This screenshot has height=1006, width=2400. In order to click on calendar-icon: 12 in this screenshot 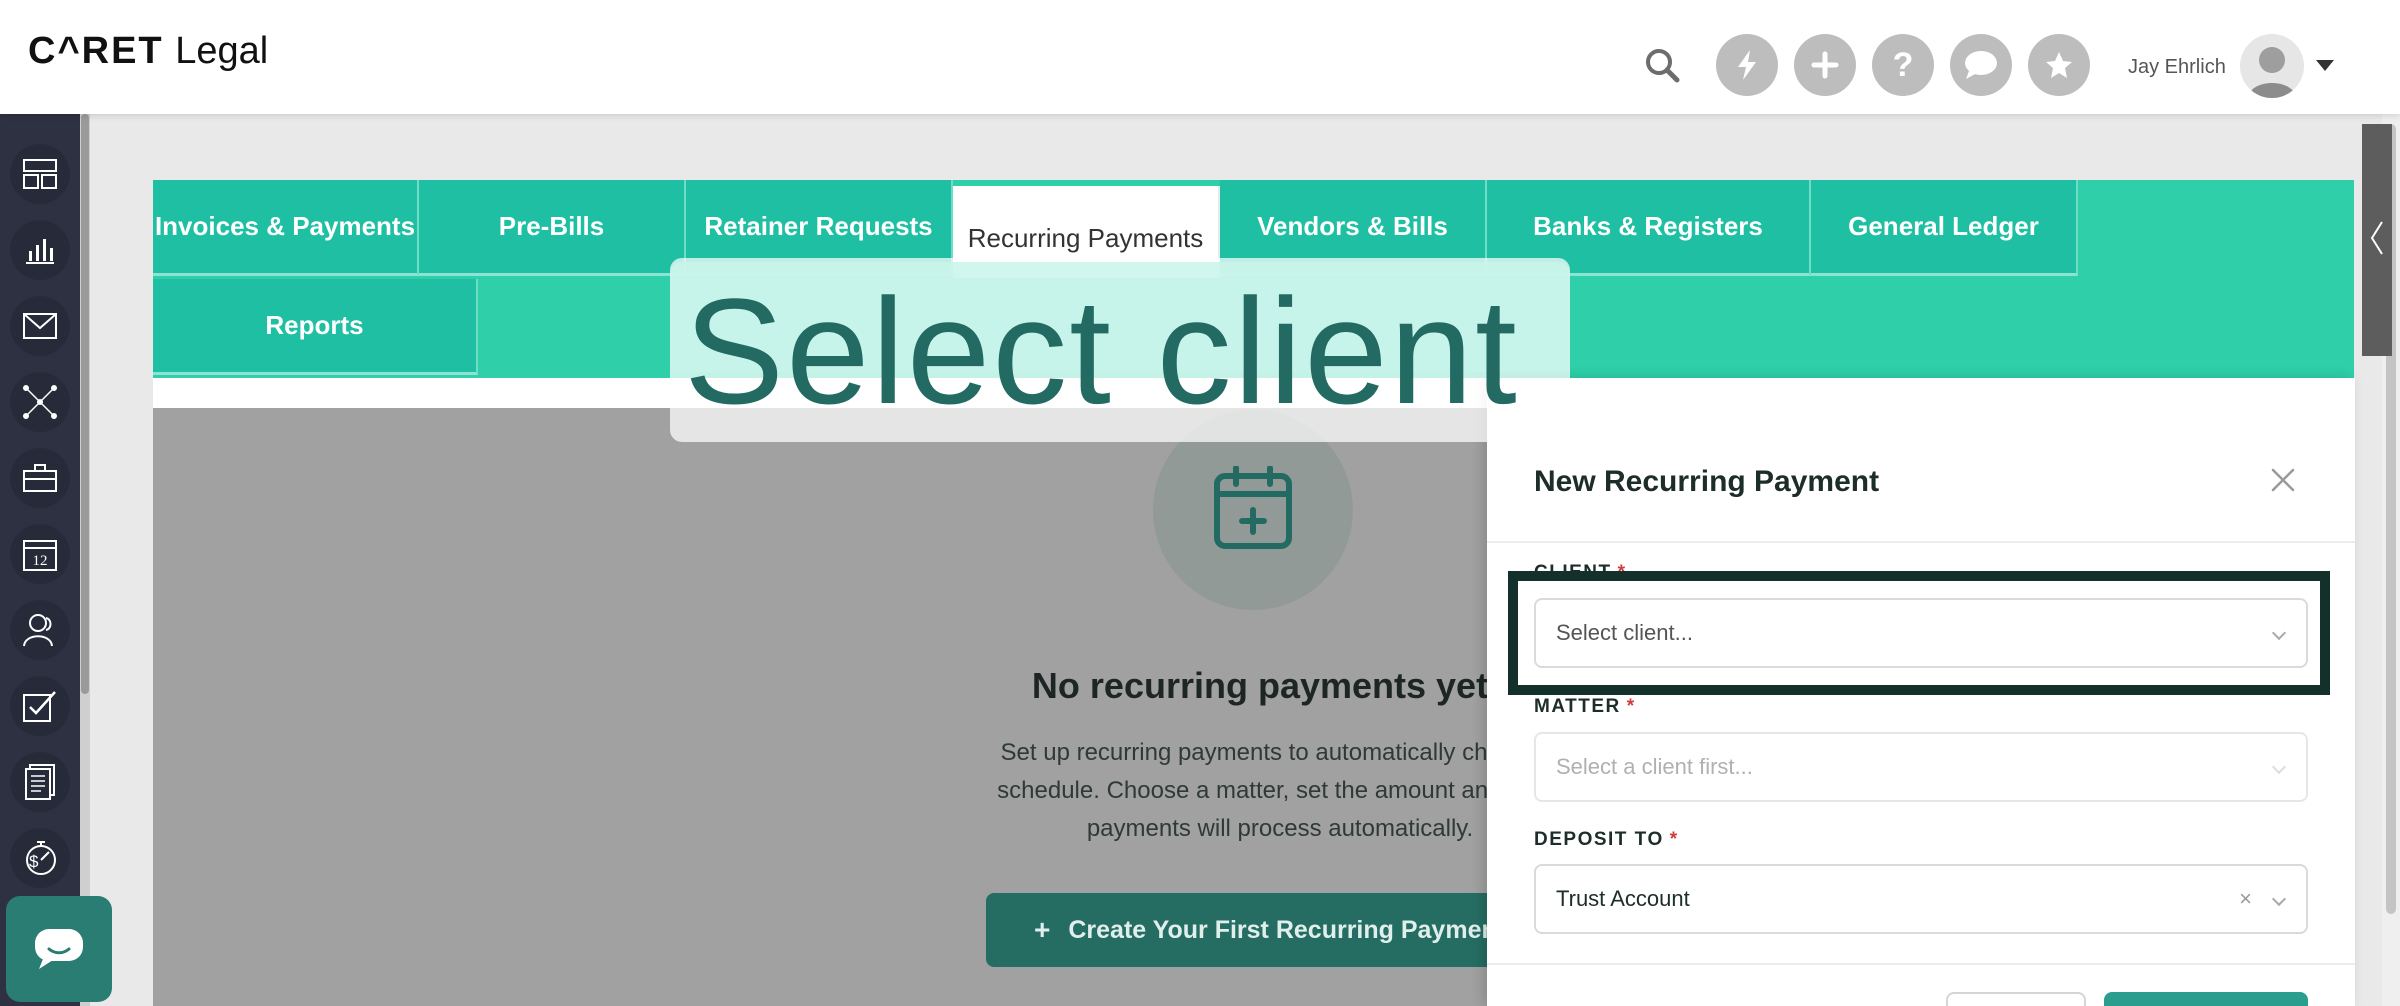, I will do `click(40, 554)`.